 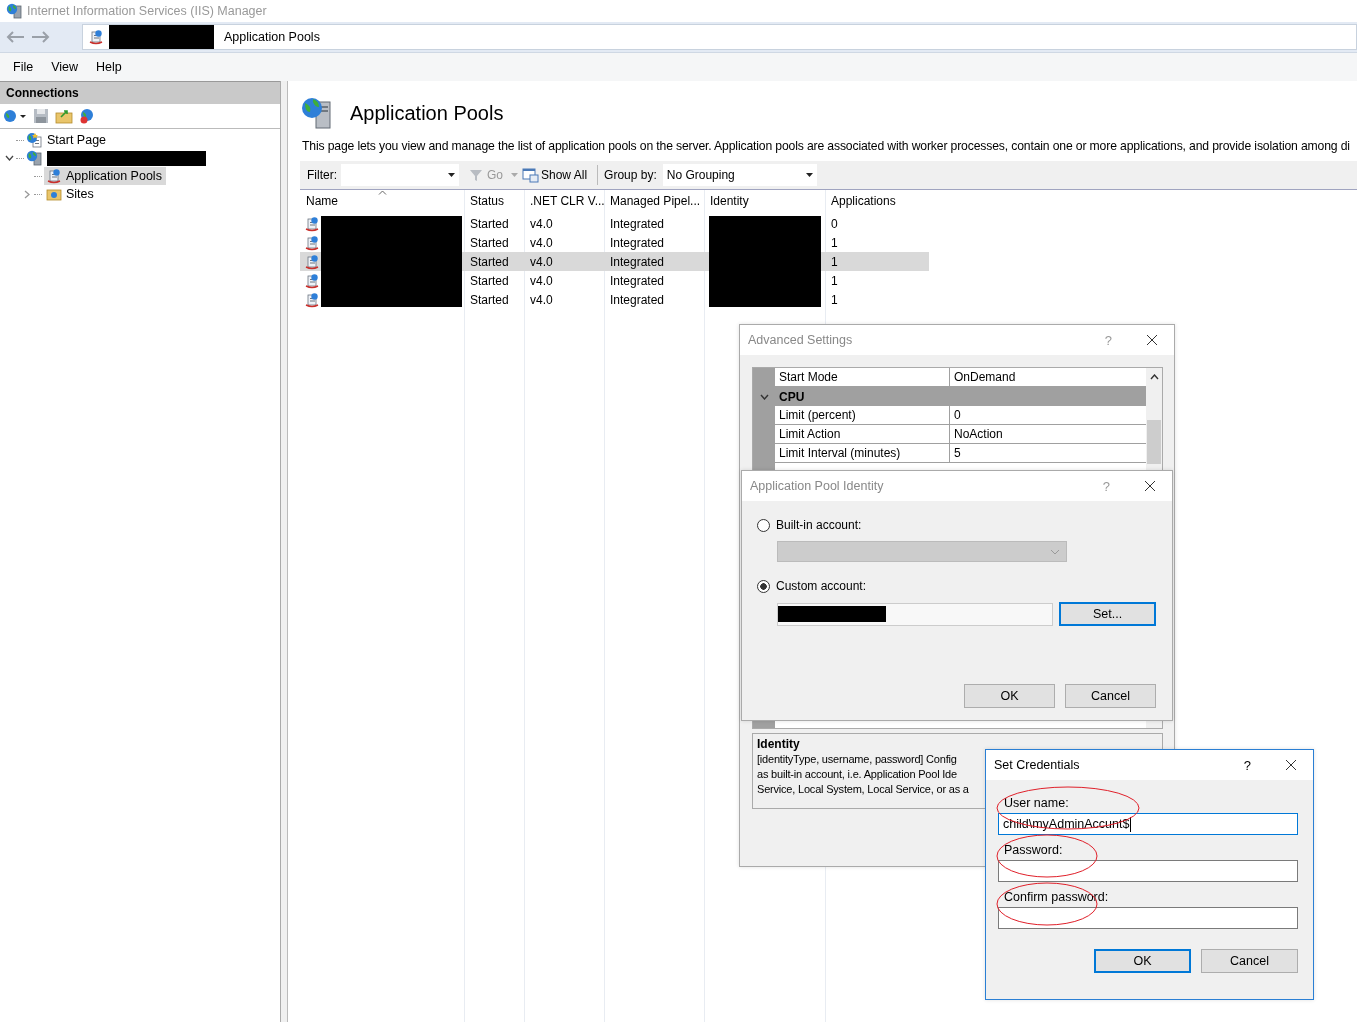 What do you see at coordinates (147, 11) in the screenshot?
I see `window-title: Internet Information Services (IIS) Manager` at bounding box center [147, 11].